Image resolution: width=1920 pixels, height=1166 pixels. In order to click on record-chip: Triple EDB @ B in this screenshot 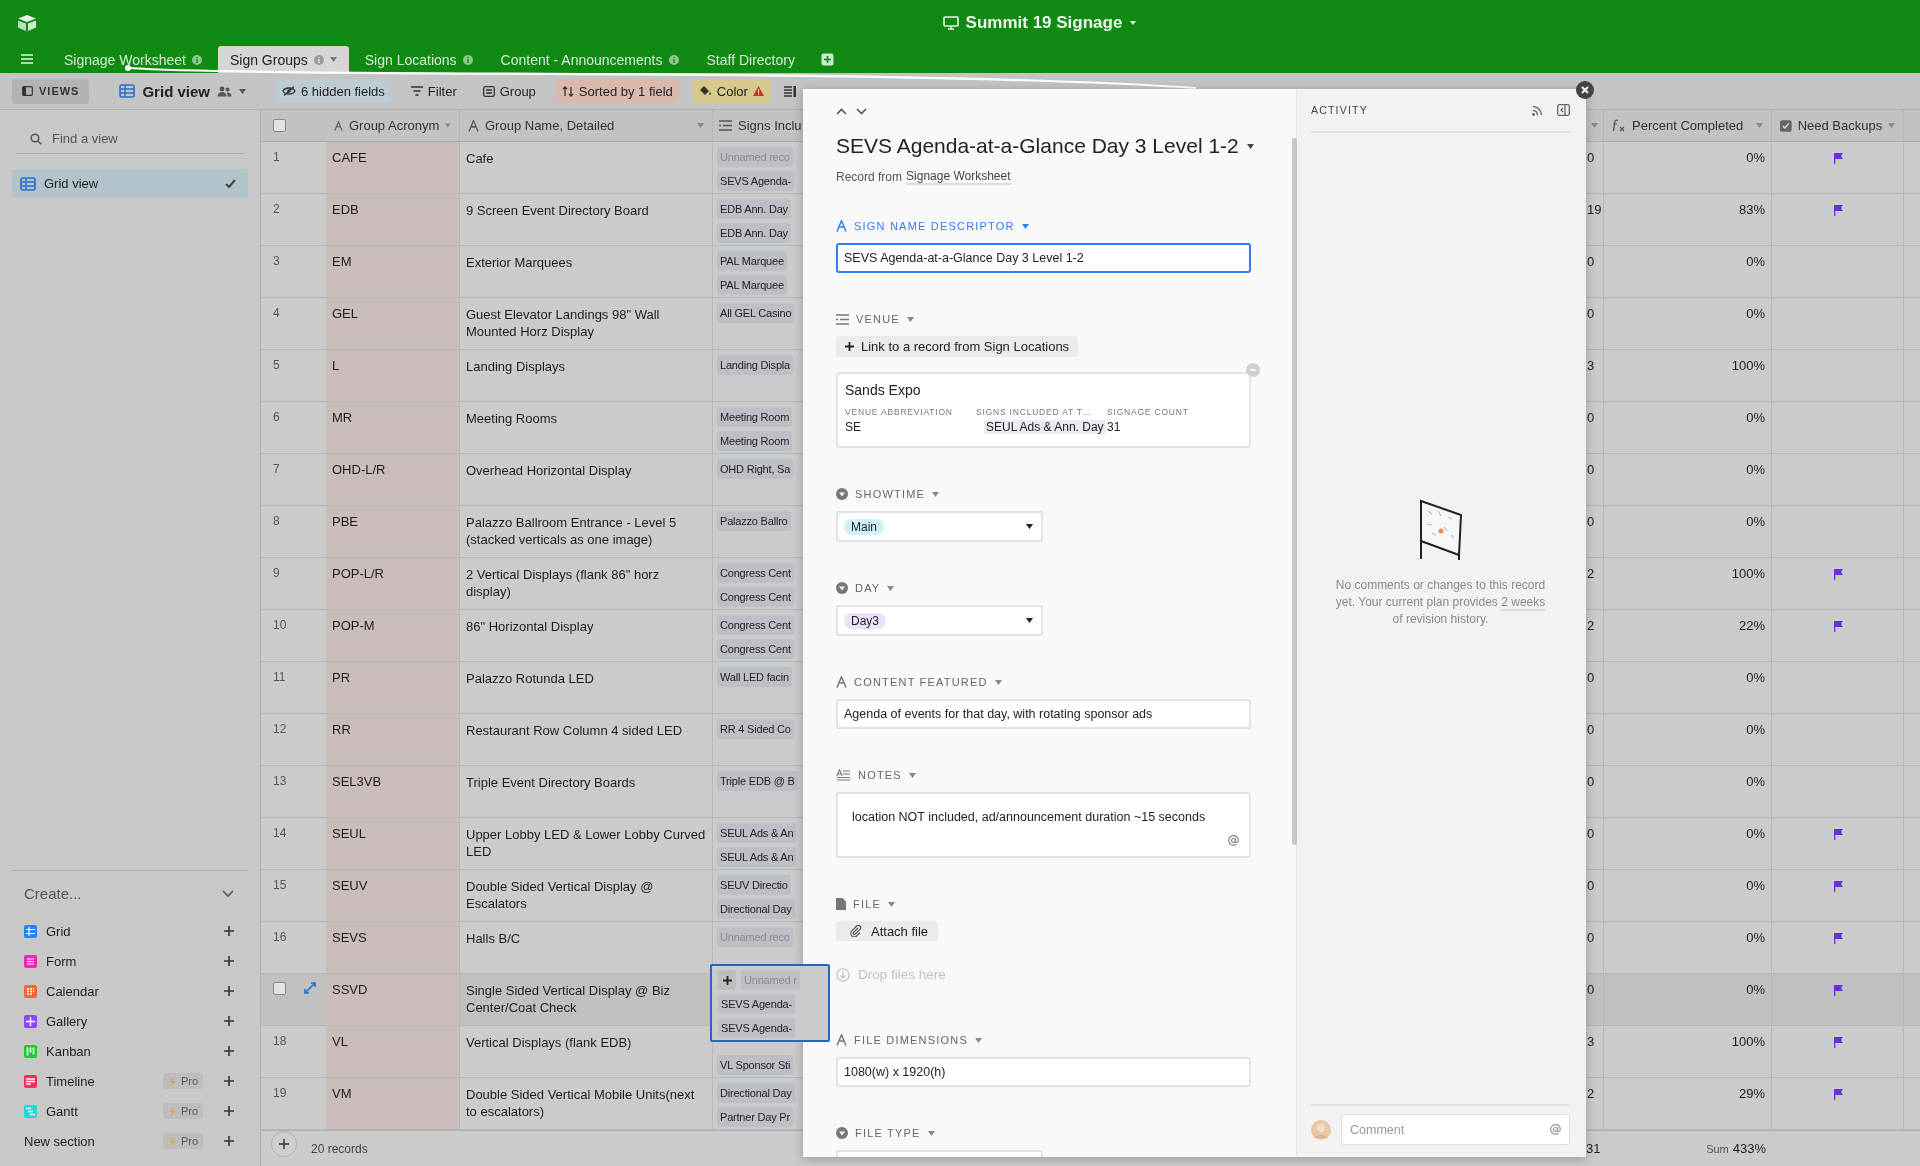, I will do `click(757, 781)`.